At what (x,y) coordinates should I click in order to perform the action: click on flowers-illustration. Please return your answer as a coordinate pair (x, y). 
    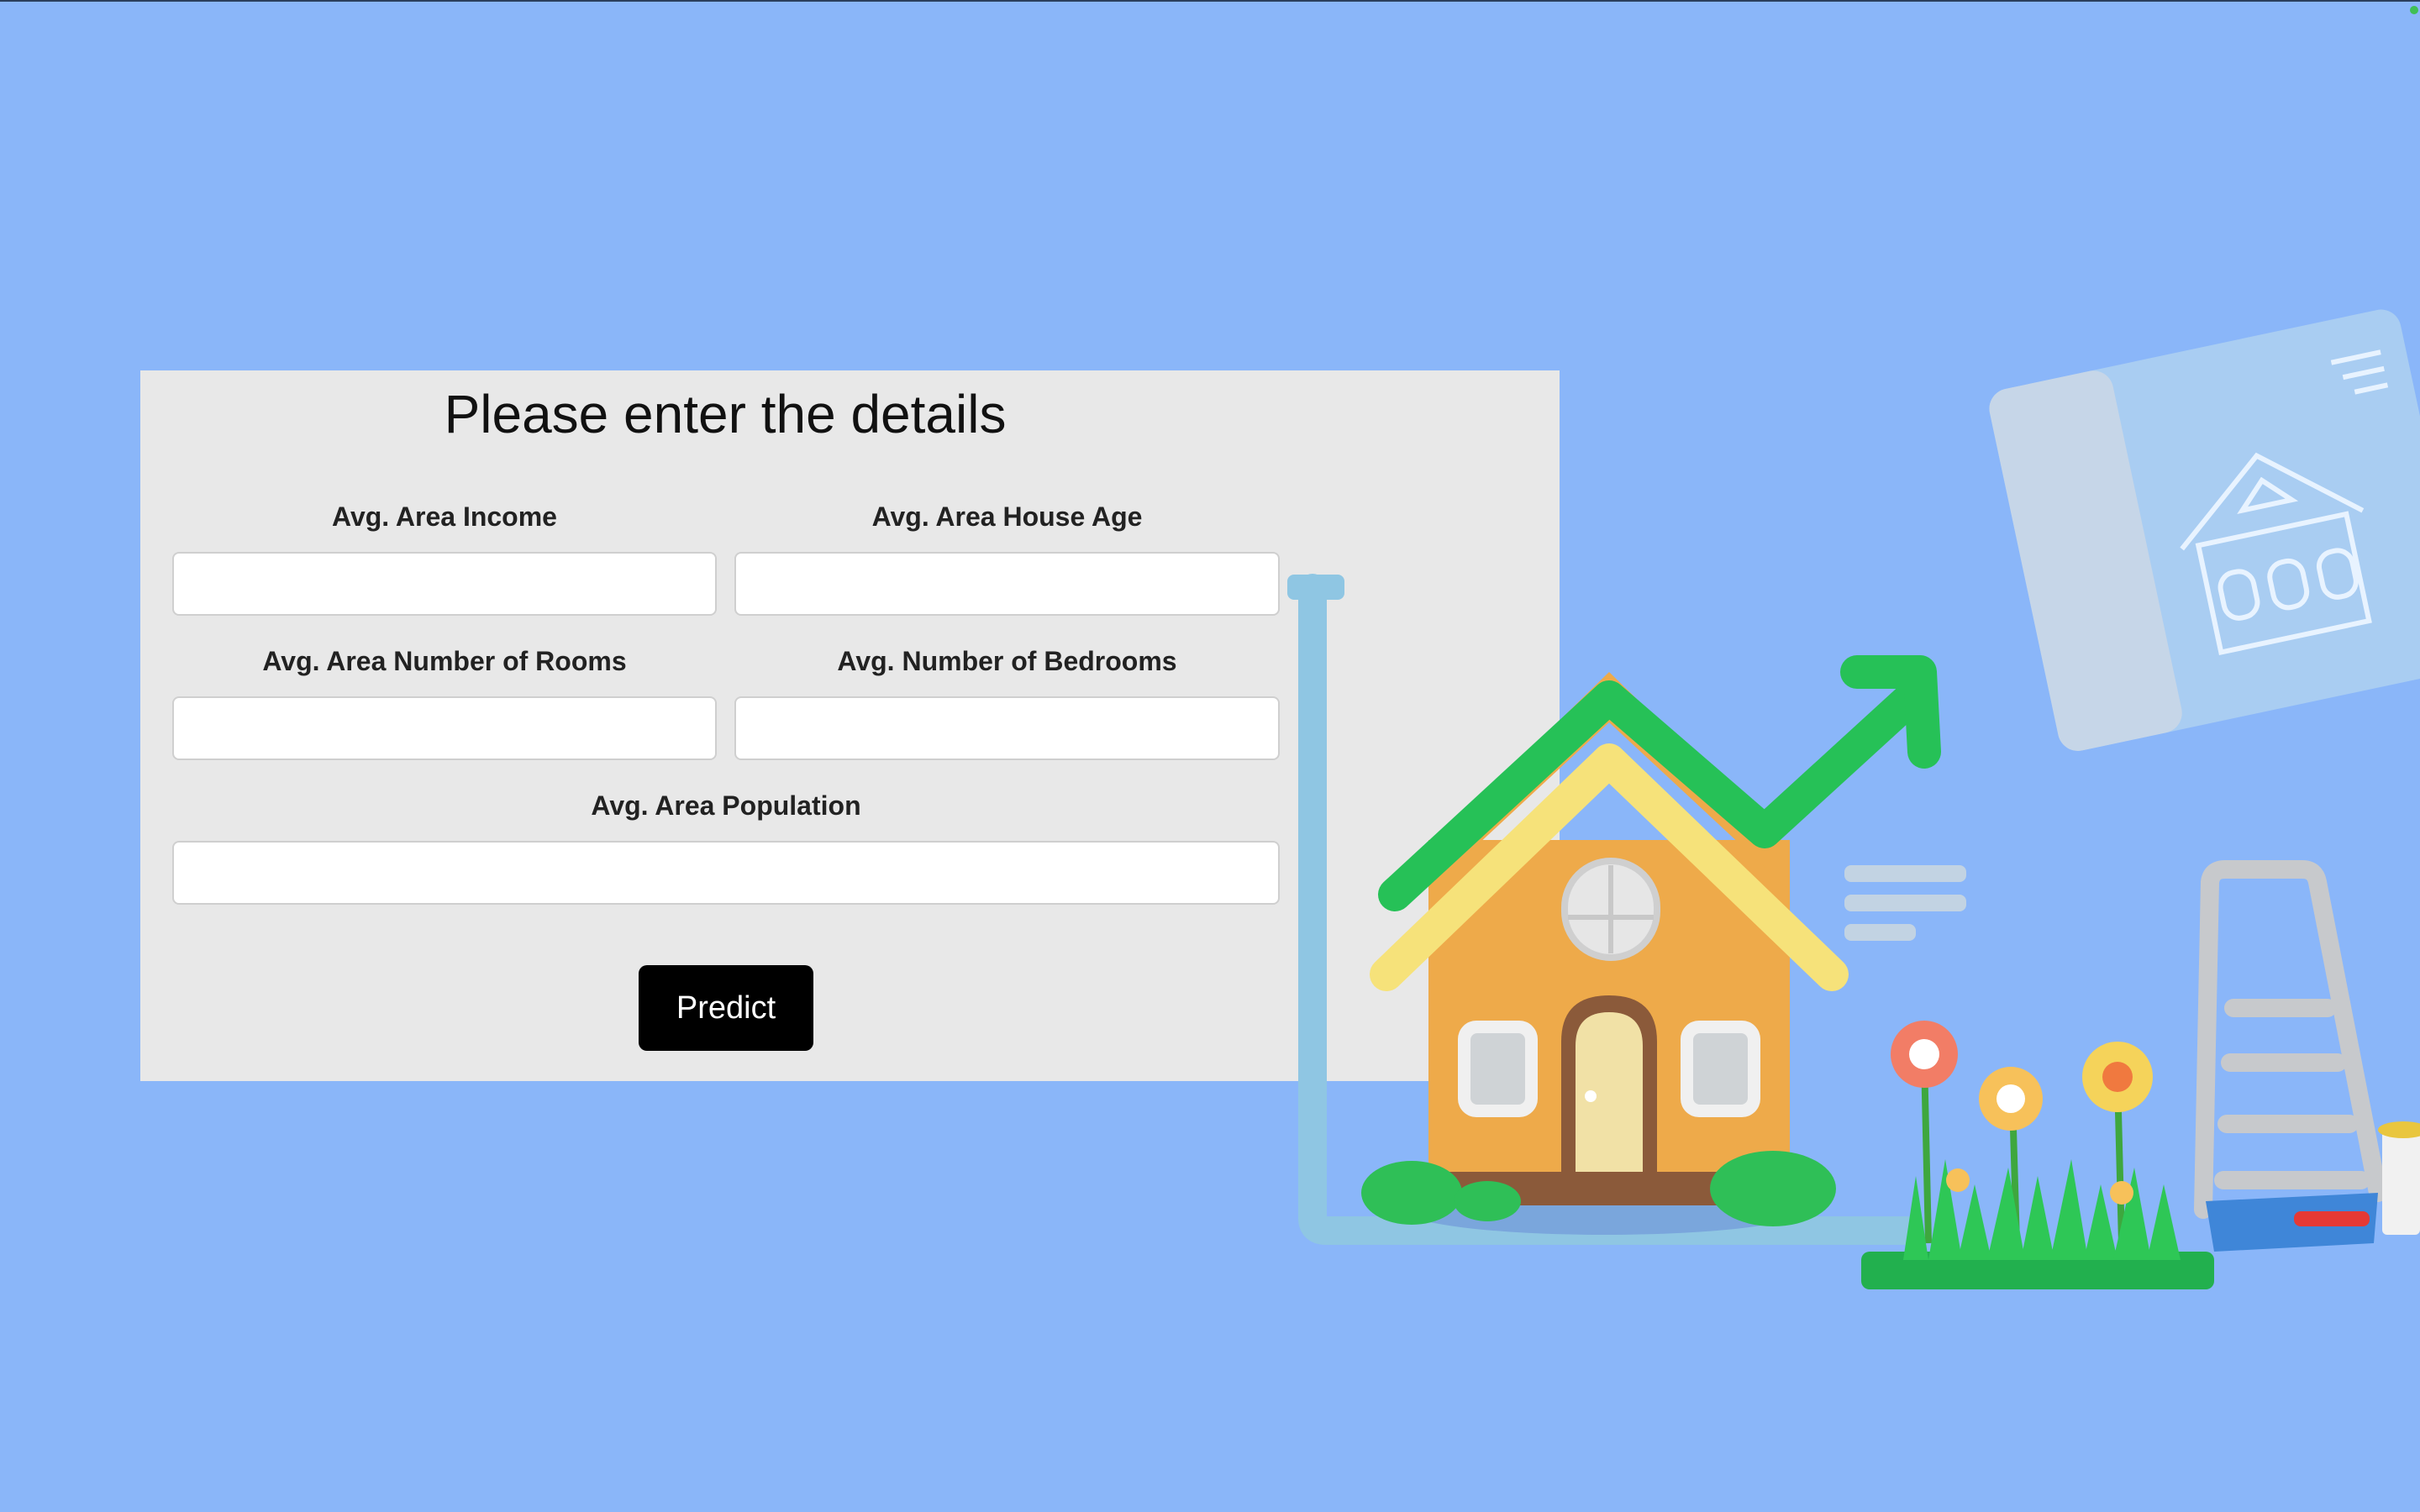
    Looking at the image, I should click on (2038, 1155).